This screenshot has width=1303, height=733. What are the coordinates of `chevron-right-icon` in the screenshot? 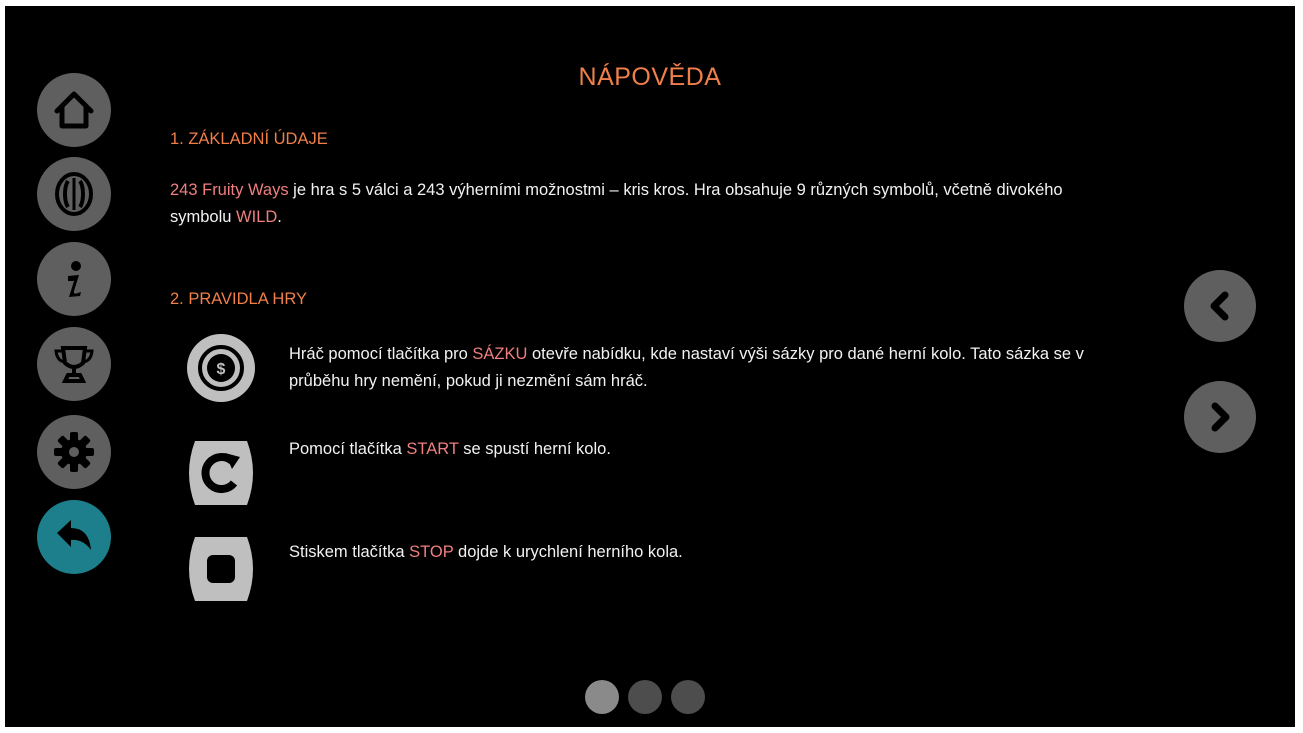 It's located at (1220, 417).